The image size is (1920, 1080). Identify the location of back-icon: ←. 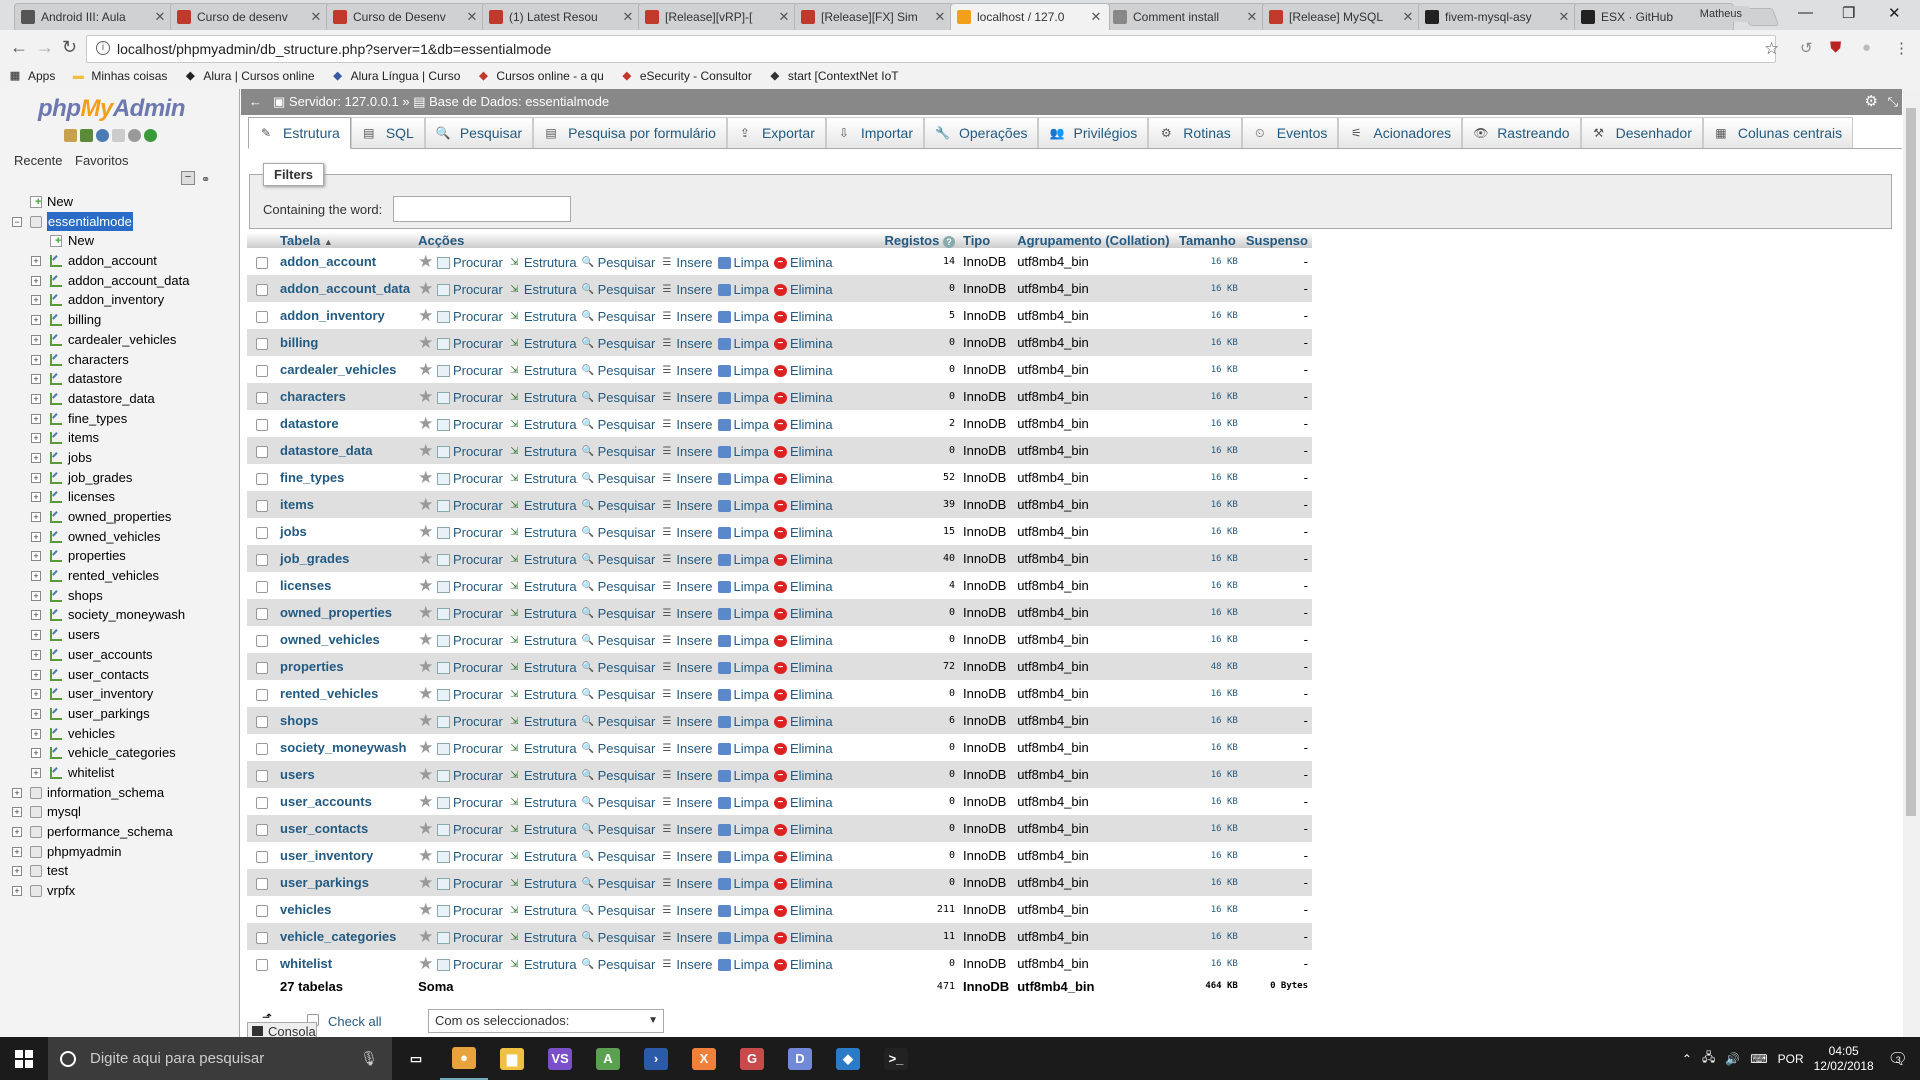
(19, 47).